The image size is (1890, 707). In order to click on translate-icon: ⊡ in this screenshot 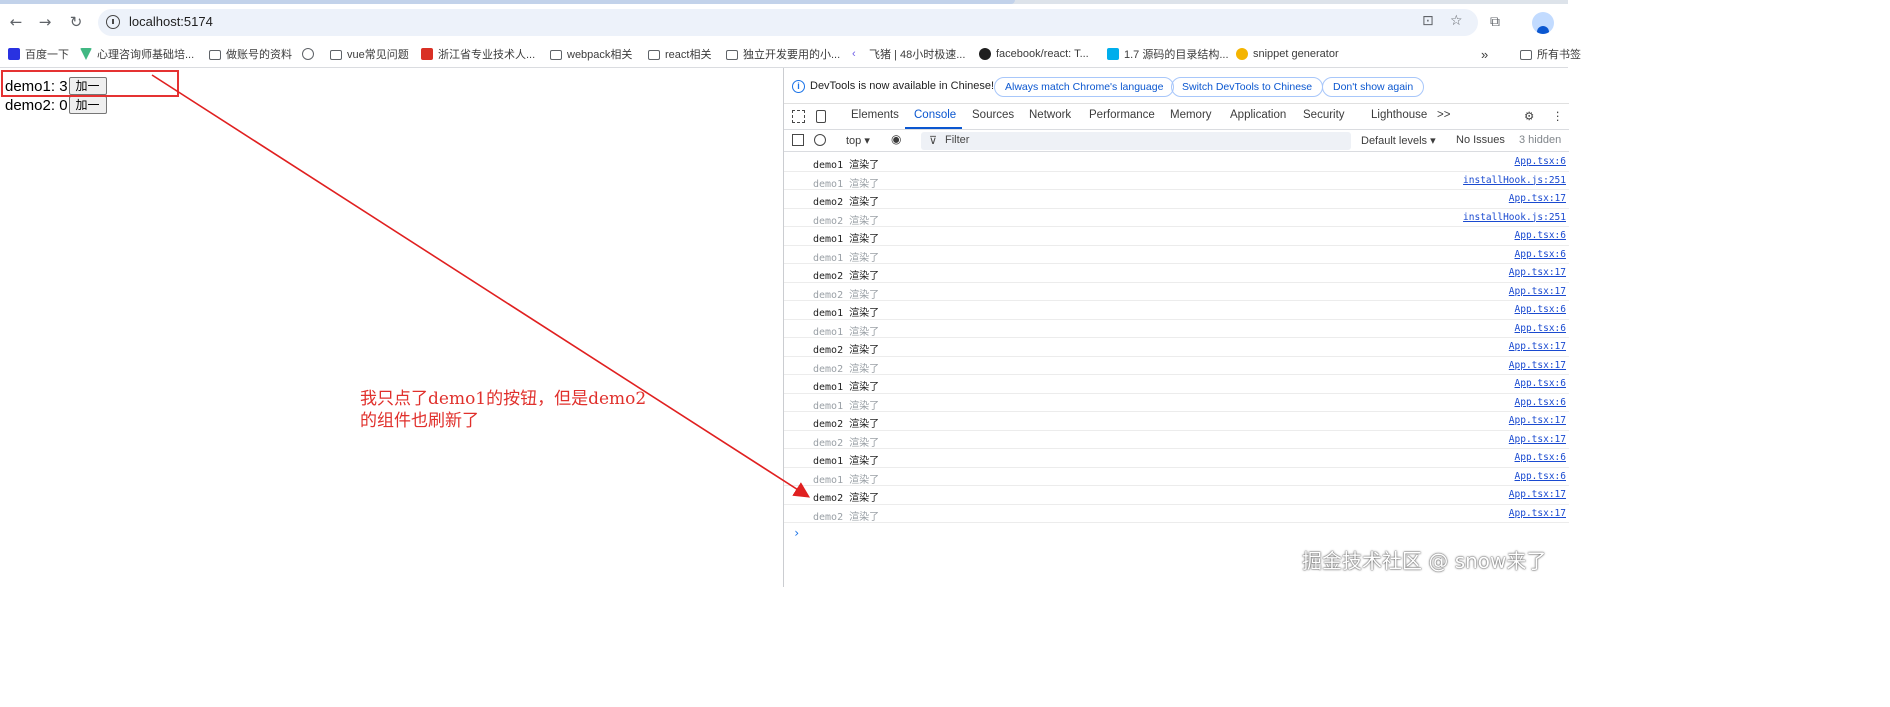, I will do `click(1428, 21)`.